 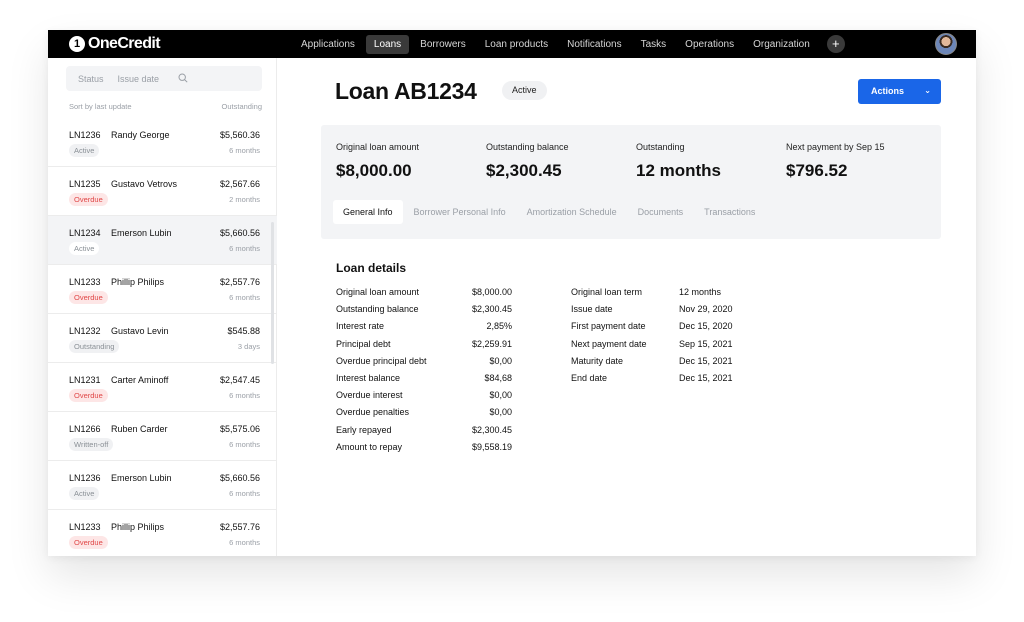 I want to click on logo-icon: 1, so click(x=77, y=44).